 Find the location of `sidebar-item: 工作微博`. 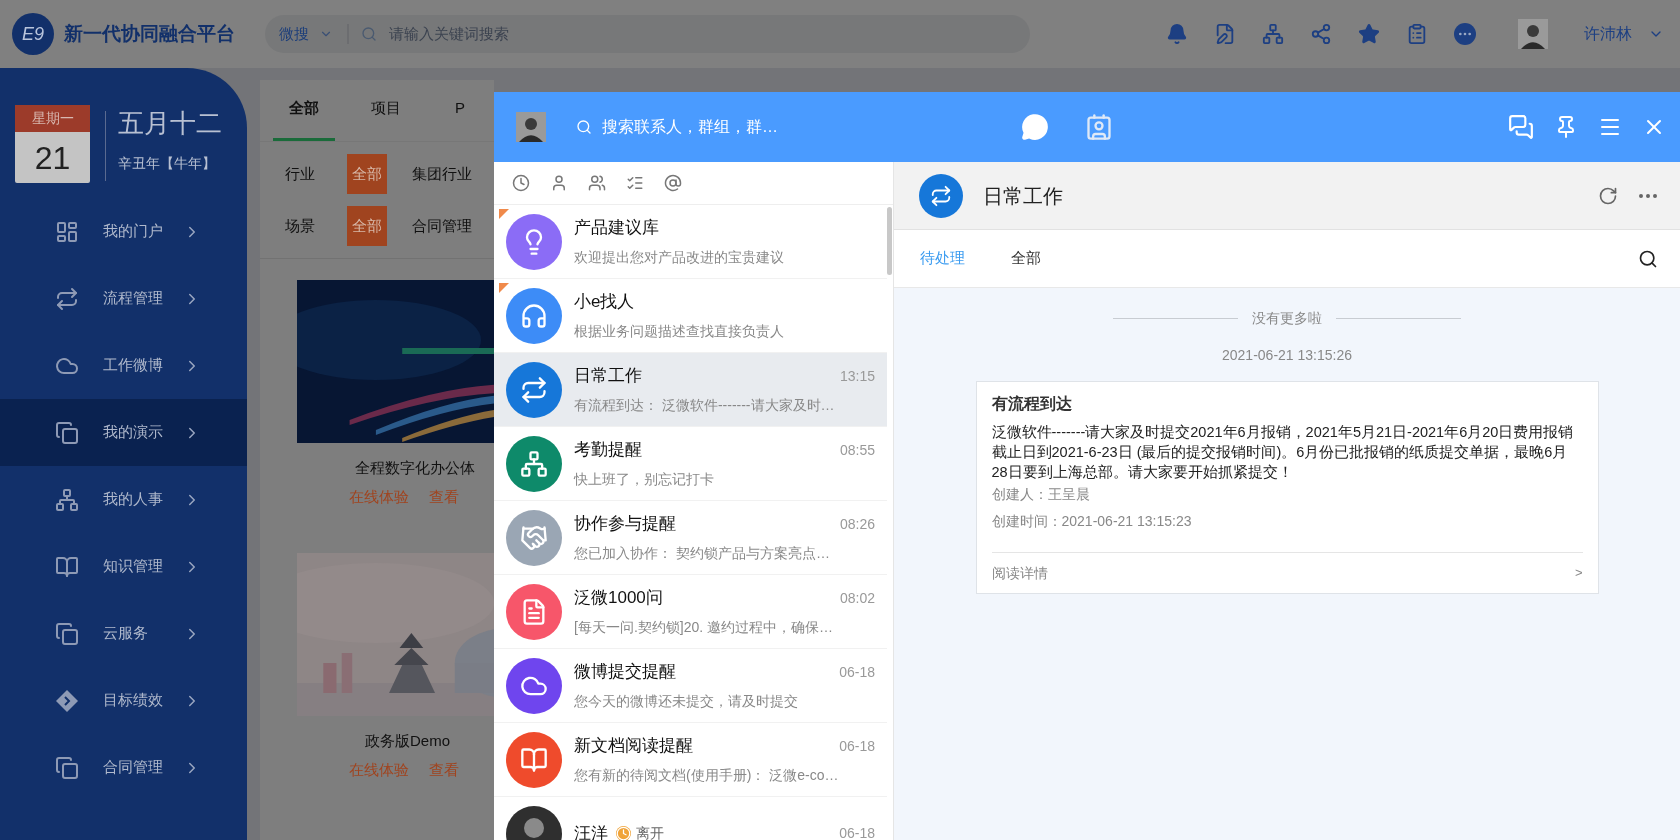

sidebar-item: 工作微博 is located at coordinates (123, 365).